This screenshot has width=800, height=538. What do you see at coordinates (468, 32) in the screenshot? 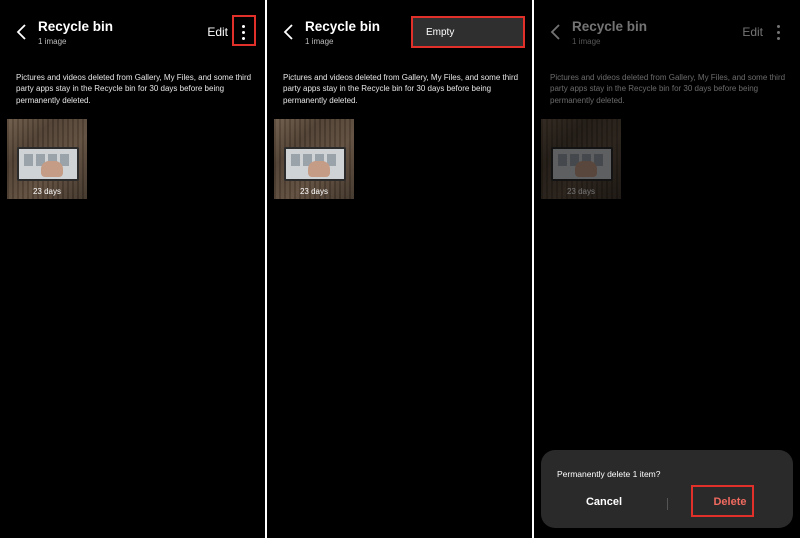
I see `empty-option-highlight` at bounding box center [468, 32].